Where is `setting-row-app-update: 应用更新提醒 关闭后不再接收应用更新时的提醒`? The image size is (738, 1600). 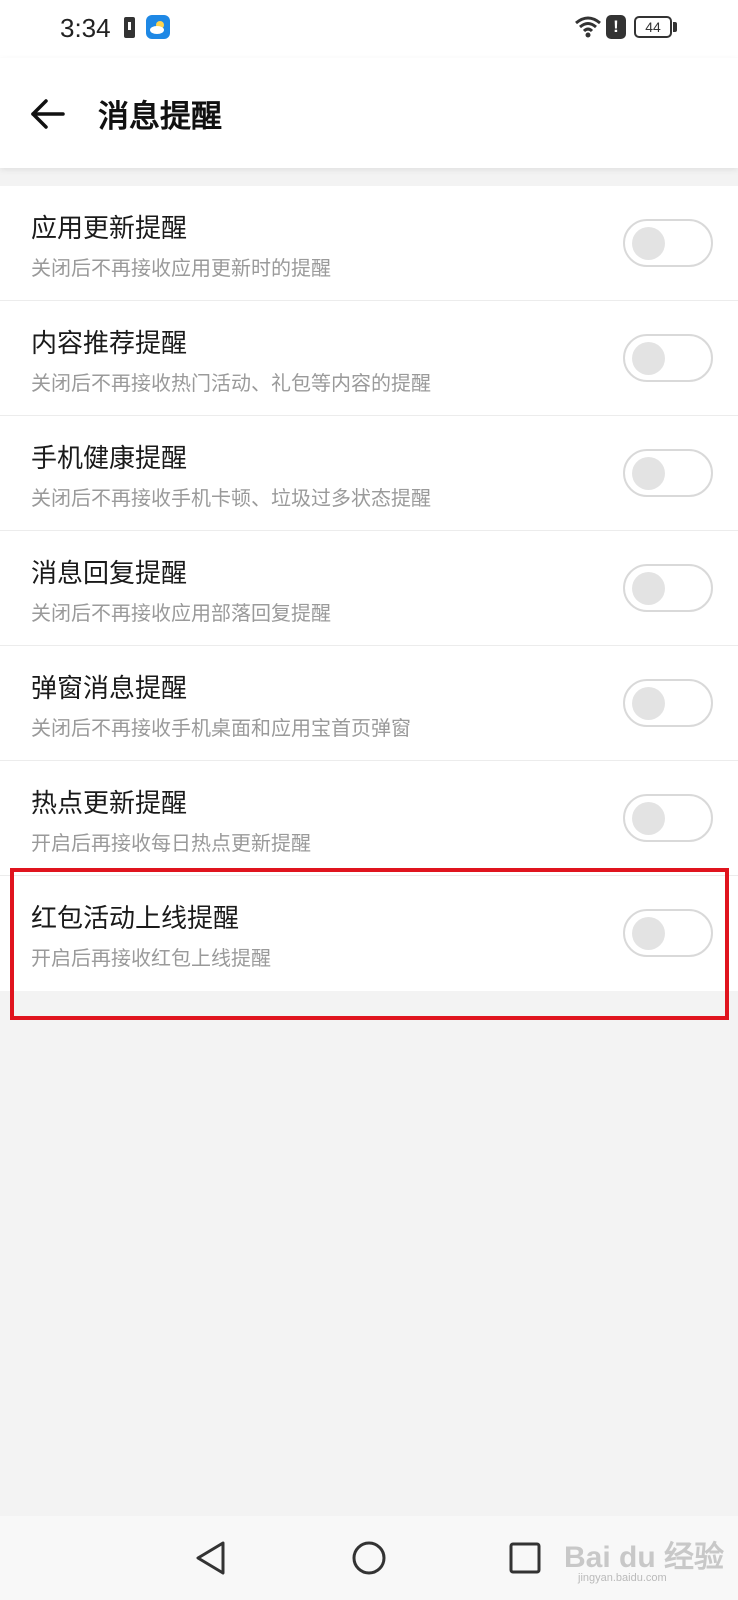
setting-row-app-update: 应用更新提醒 关闭后不再接收应用更新时的提醒 is located at coordinates (369, 243).